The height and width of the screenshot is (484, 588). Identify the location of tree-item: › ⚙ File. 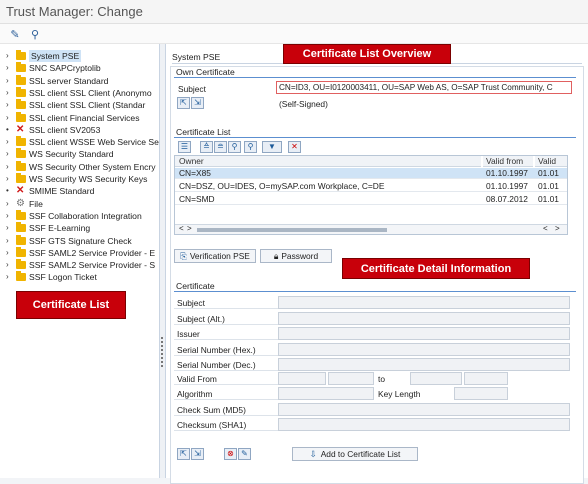
(80, 204).